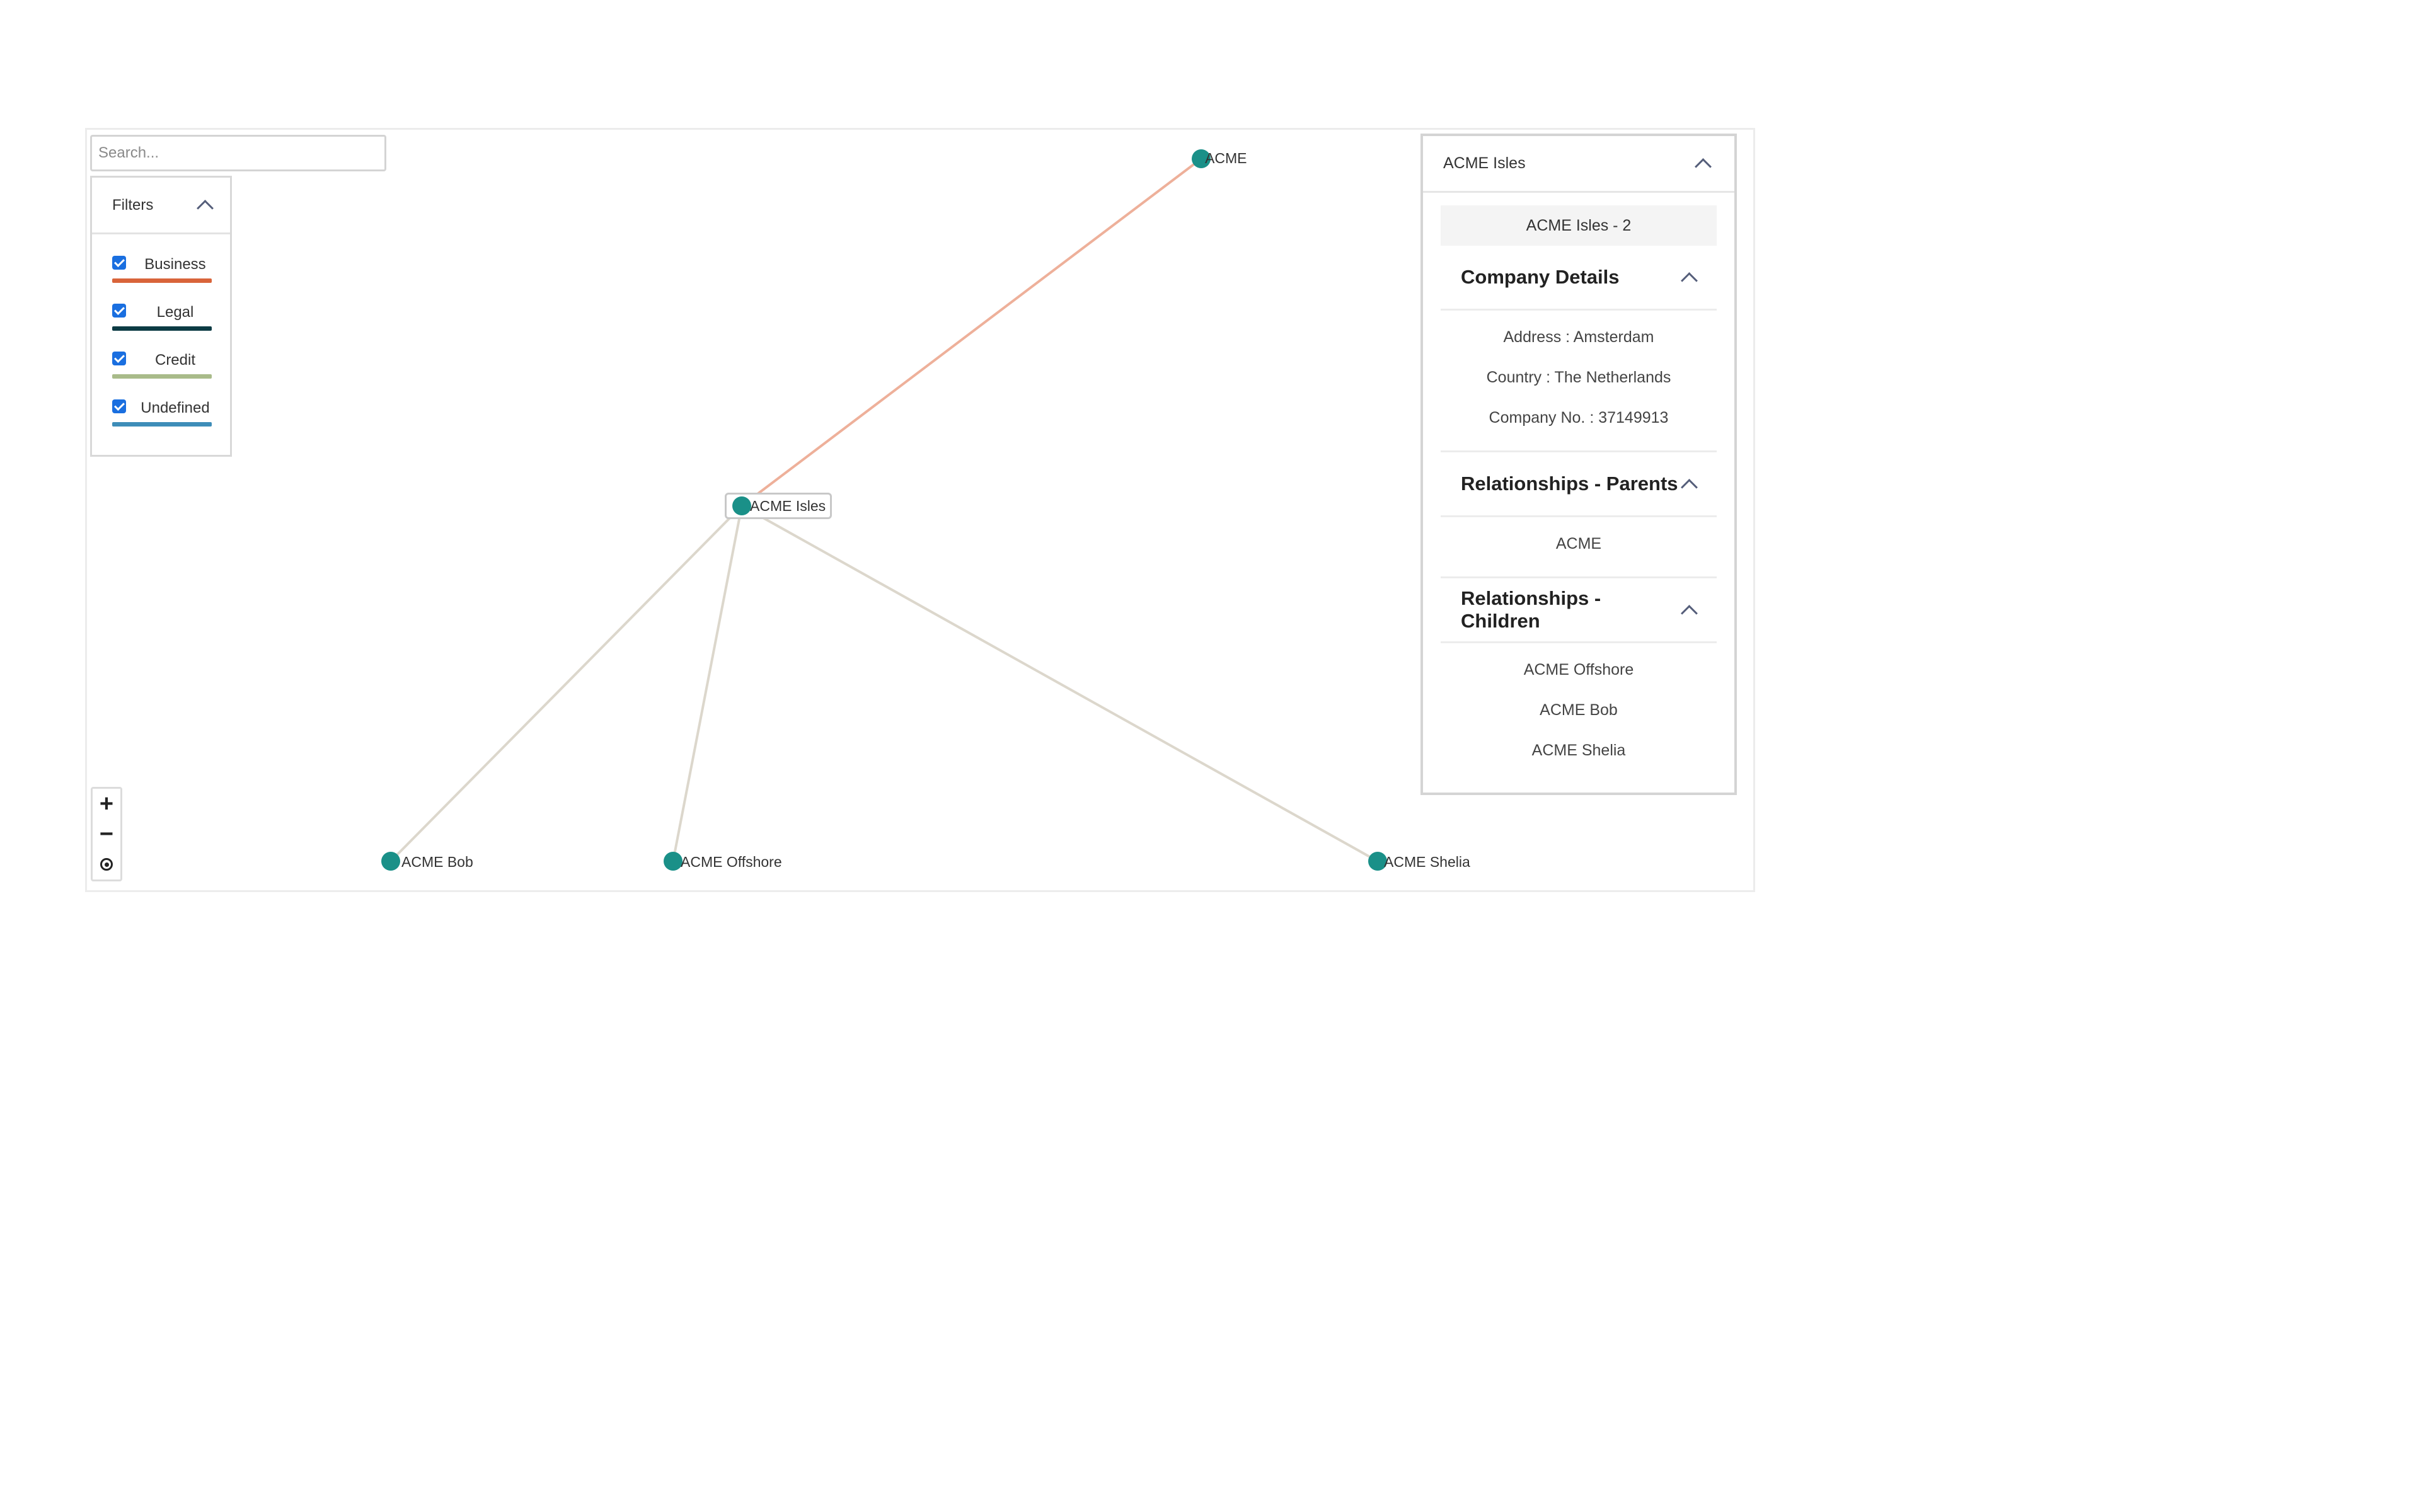 The width and height of the screenshot is (2420, 1512). What do you see at coordinates (741, 505) in the screenshot?
I see `node-acme-isles` at bounding box center [741, 505].